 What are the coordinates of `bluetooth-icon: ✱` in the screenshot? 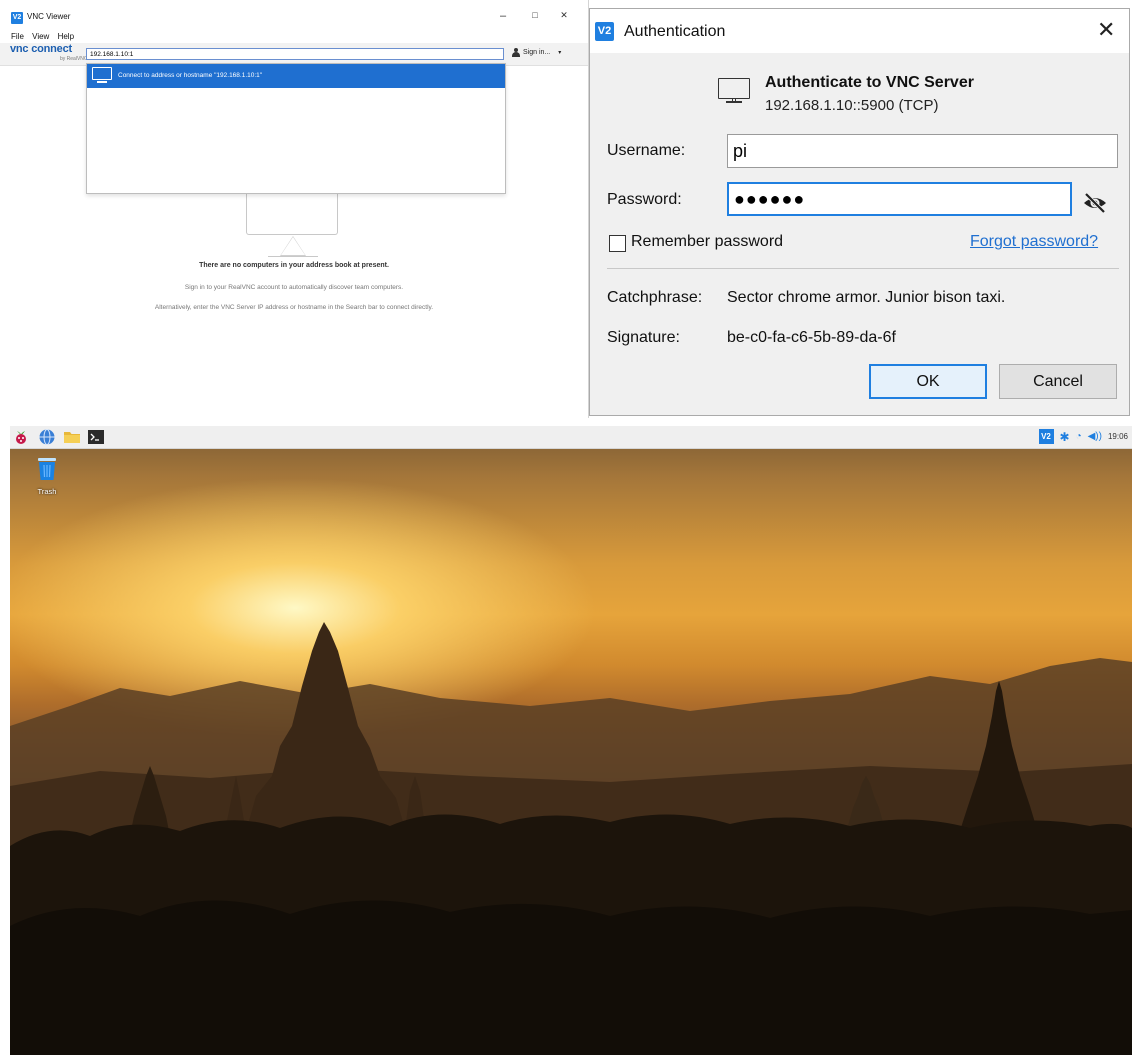 It's located at (1065, 437).